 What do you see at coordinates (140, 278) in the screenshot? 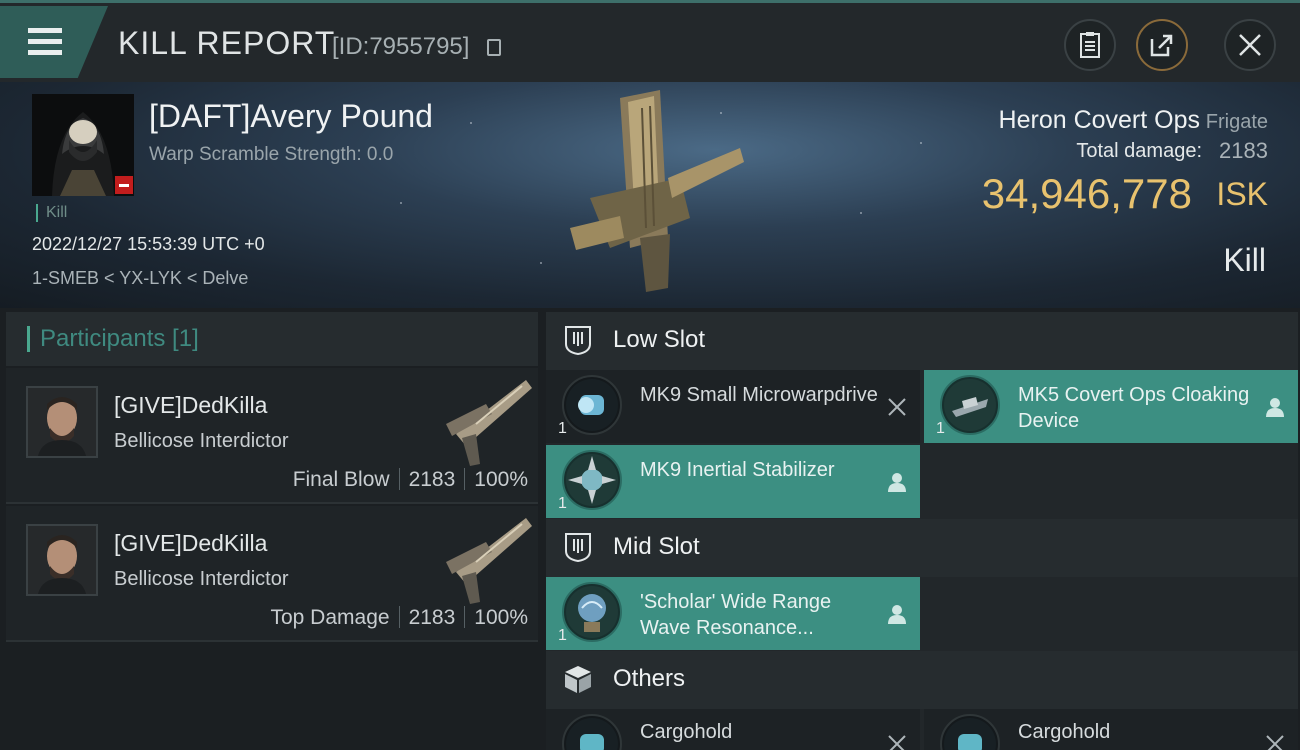
I see `kill-location: 1-SMEB < YX-LYK < Delve` at bounding box center [140, 278].